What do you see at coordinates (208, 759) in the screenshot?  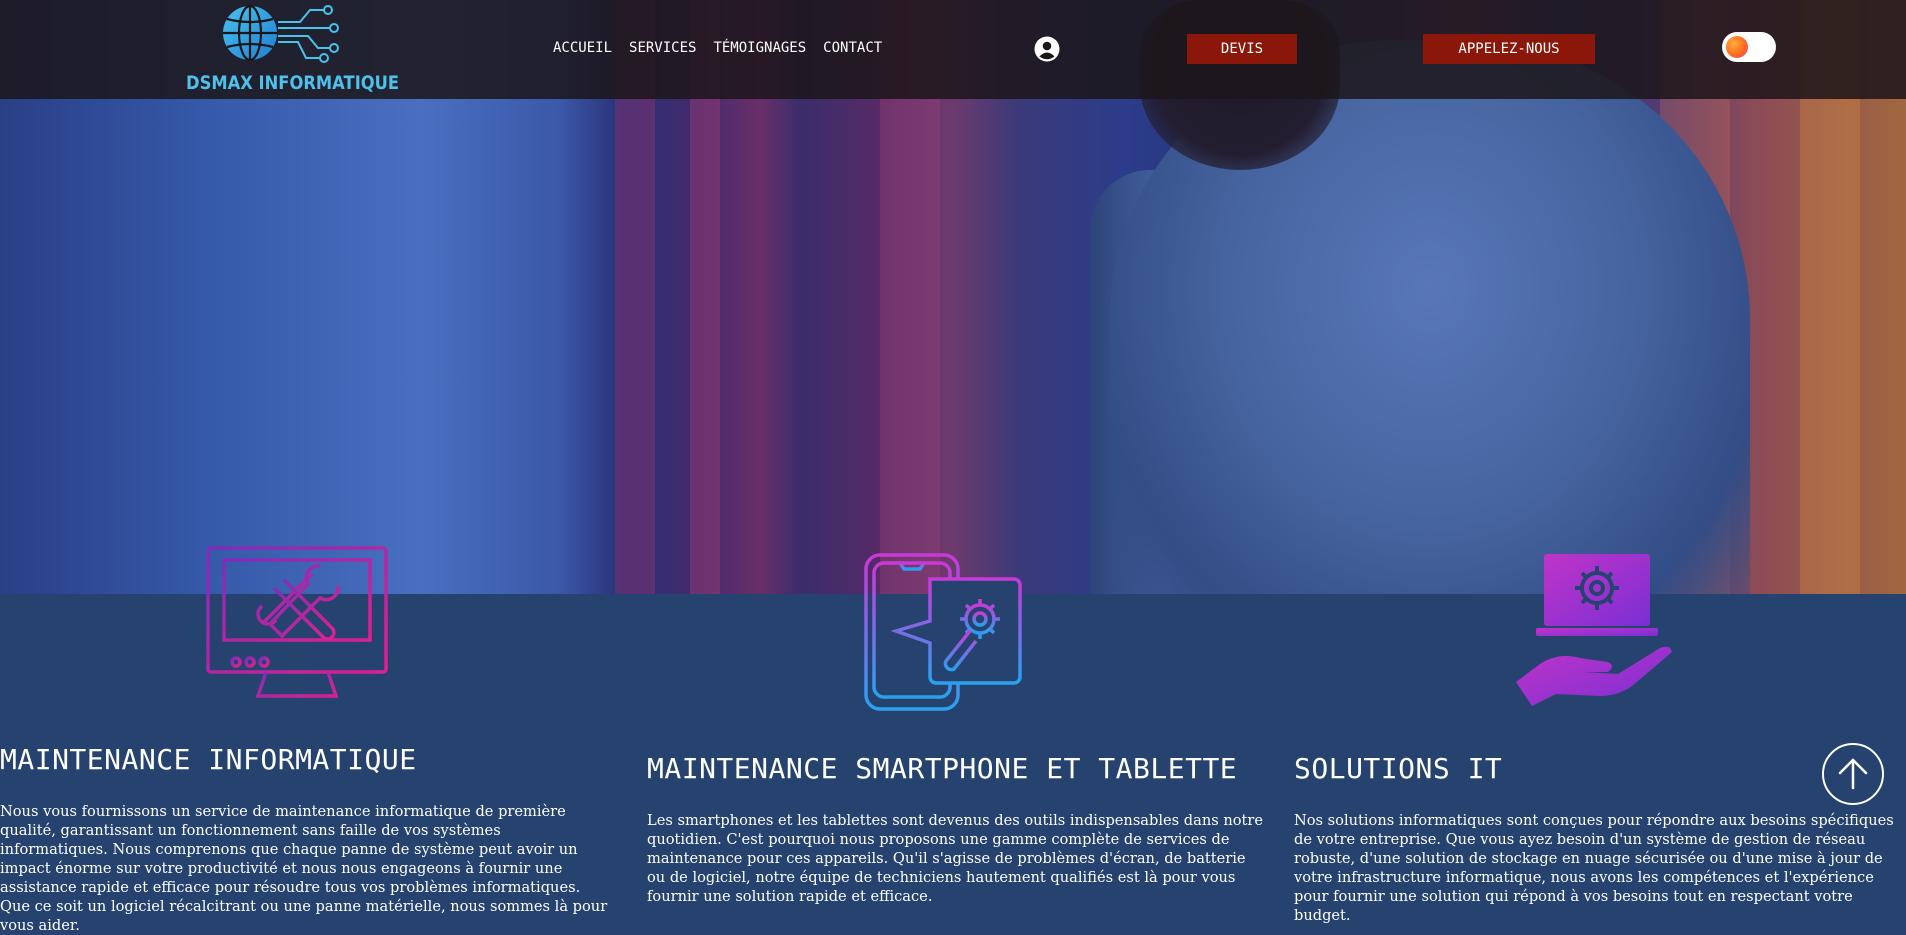 I see `service-title-maintenance-informatique: MAINTENANCE INFORMATIQUE` at bounding box center [208, 759].